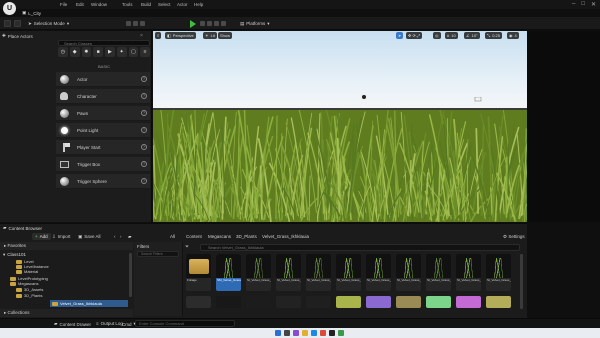  What do you see at coordinates (31, 13) in the screenshot?
I see `project-tab: ▣ L_City` at bounding box center [31, 13].